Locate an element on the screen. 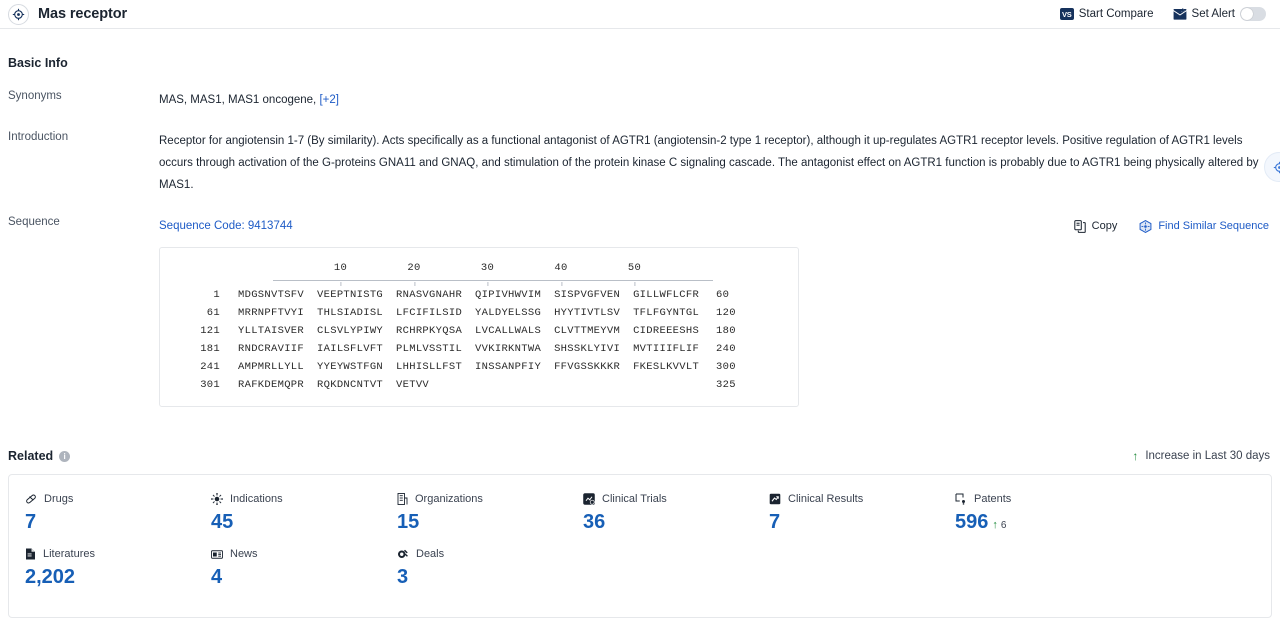 Image resolution: width=1280 pixels, height=618 pixels. increase-legend-label: Increase in Last 30 days is located at coordinates (1207, 456).